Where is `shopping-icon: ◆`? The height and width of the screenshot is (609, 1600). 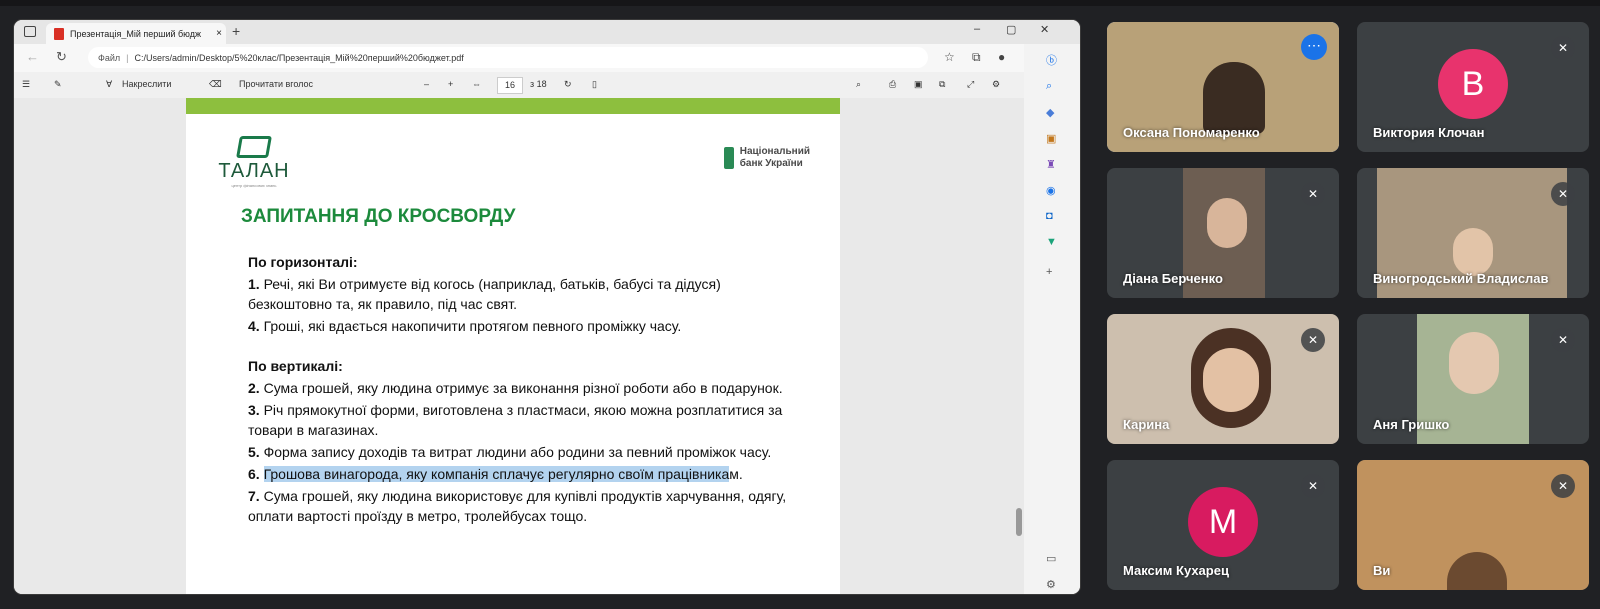
shopping-icon: ◆ is located at coordinates (1050, 112).